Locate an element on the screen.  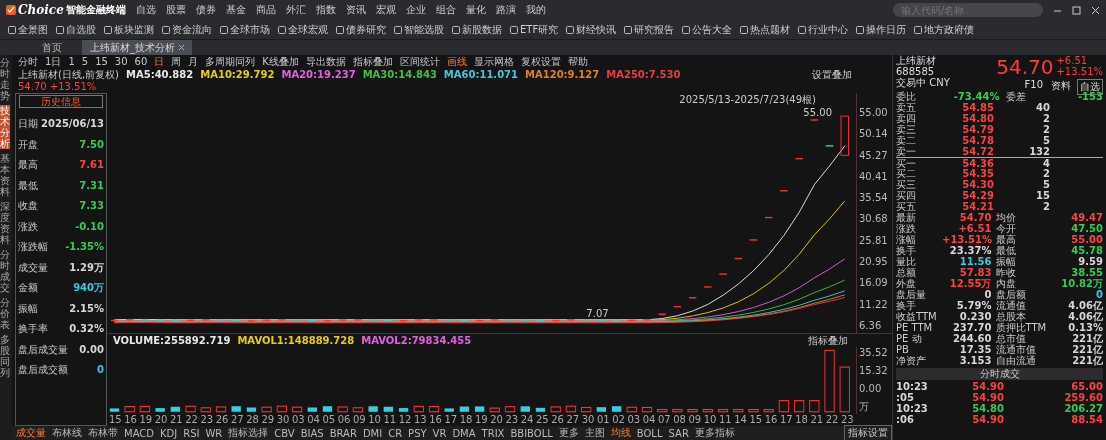
info-label: 涨跌 is located at coordinates (28, 226).